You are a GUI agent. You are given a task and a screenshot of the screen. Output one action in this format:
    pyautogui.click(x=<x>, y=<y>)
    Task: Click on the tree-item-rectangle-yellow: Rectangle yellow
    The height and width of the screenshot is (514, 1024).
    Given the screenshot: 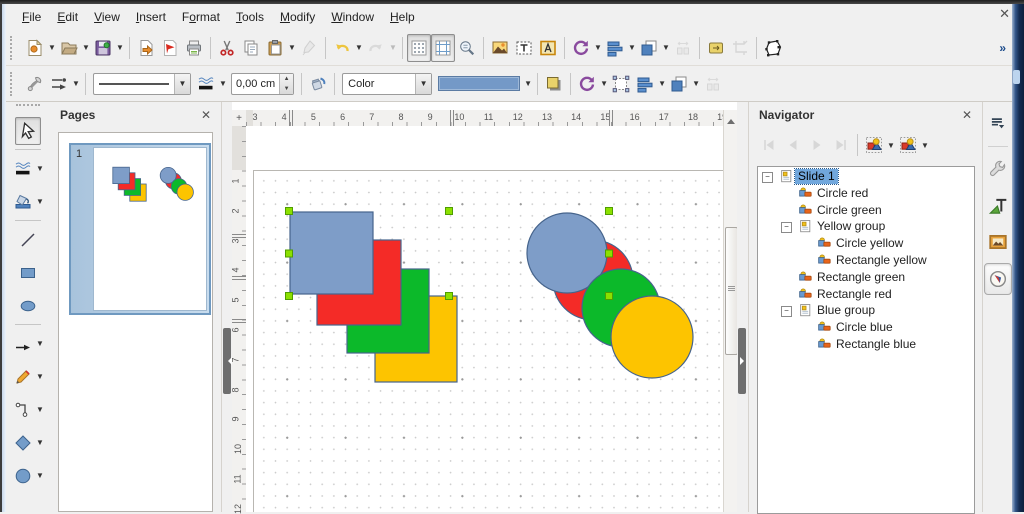 What is the action you would take?
    pyautogui.click(x=881, y=260)
    